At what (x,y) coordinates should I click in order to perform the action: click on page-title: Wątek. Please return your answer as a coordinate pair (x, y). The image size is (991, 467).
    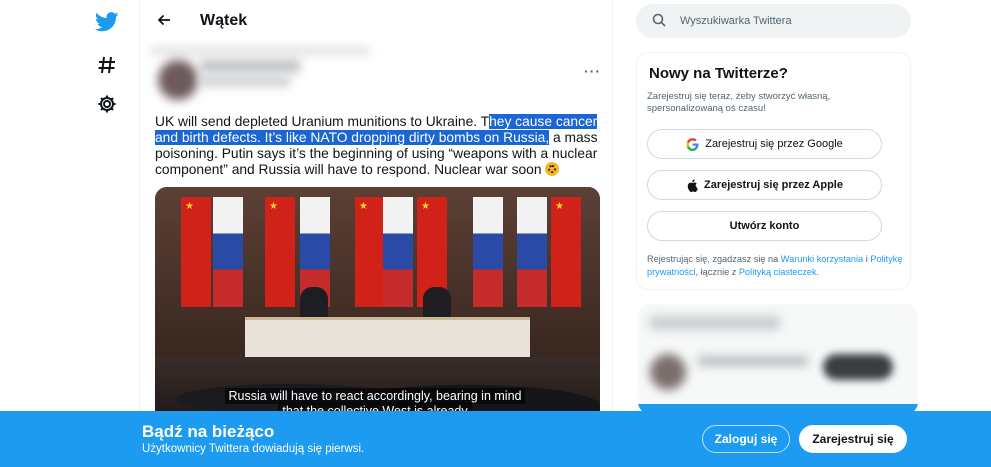
    Looking at the image, I should click on (224, 20).